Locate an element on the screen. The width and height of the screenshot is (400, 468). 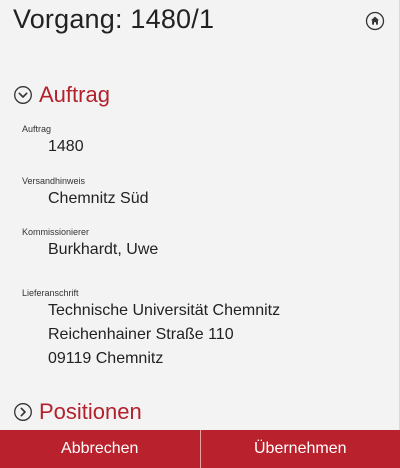
chevron-down-circle-icon is located at coordinates (23, 95).